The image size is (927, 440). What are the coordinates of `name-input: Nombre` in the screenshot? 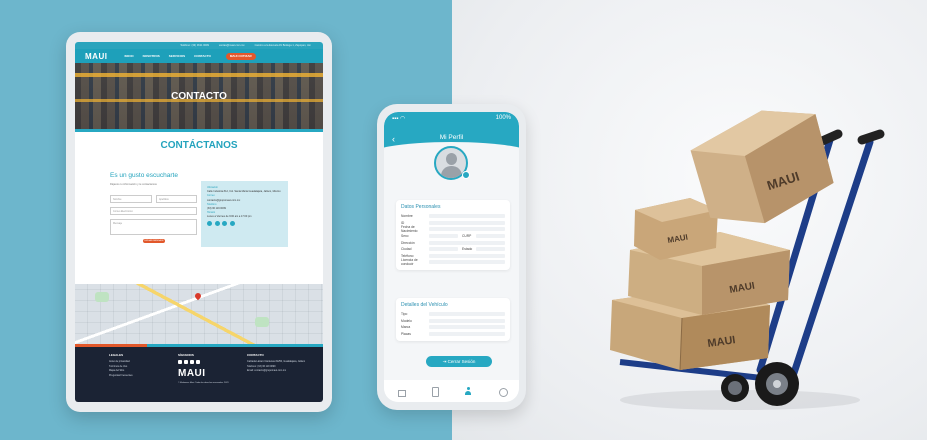 It's located at (131, 199).